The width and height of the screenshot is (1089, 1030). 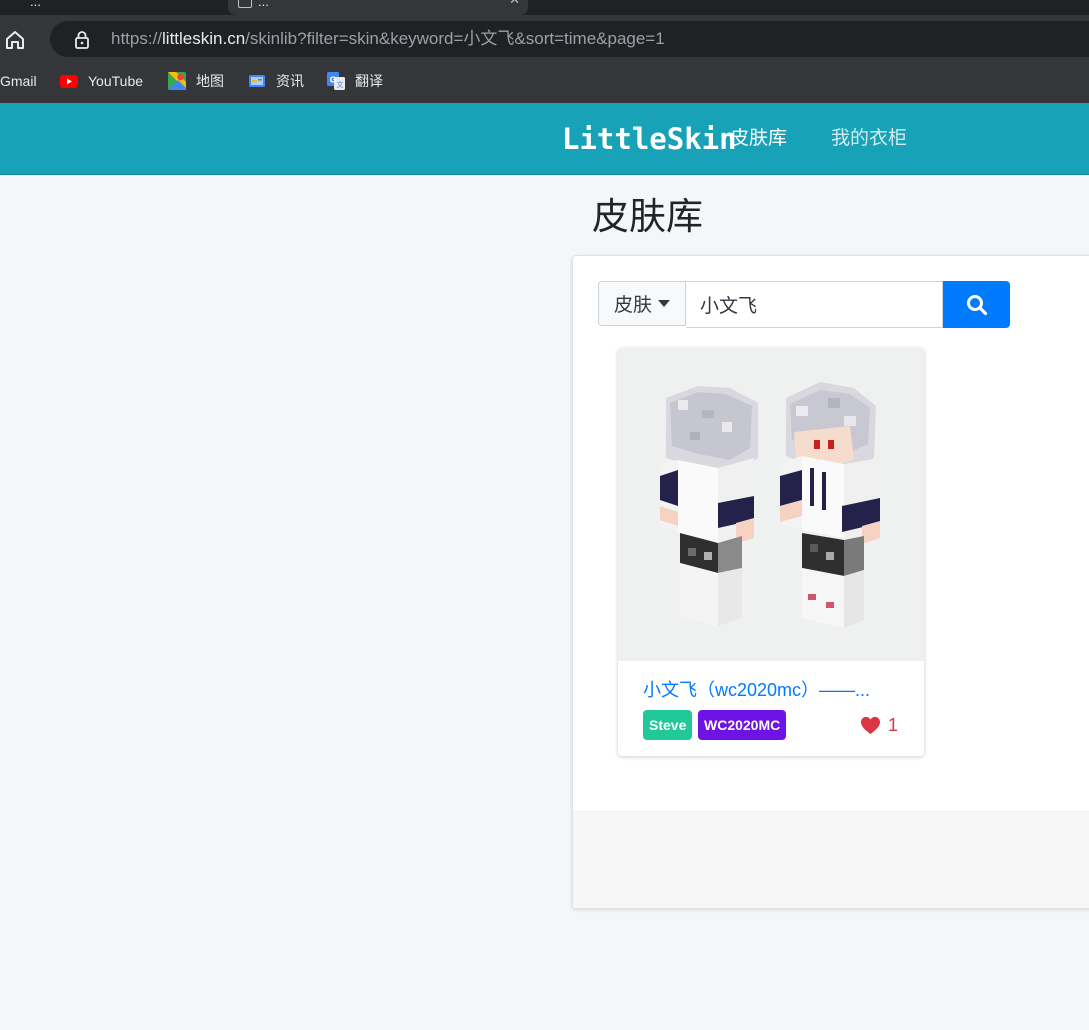 What do you see at coordinates (758, 139) in the screenshot?
I see `nav-skinlib: 皮肤库` at bounding box center [758, 139].